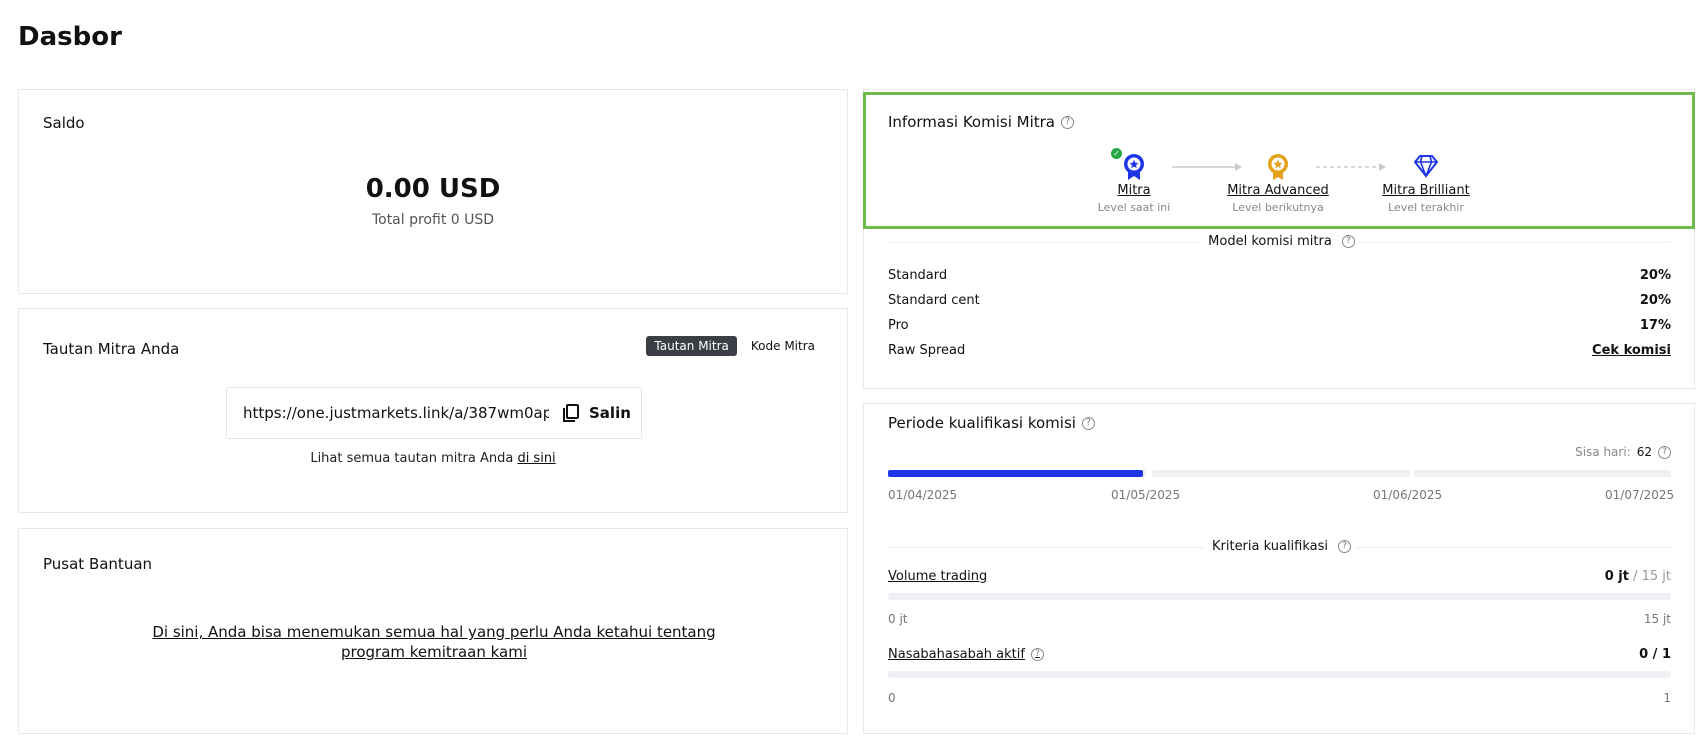 Image resolution: width=1697 pixels, height=739 pixels. I want to click on active-clients-axis-min: 0, so click(892, 698).